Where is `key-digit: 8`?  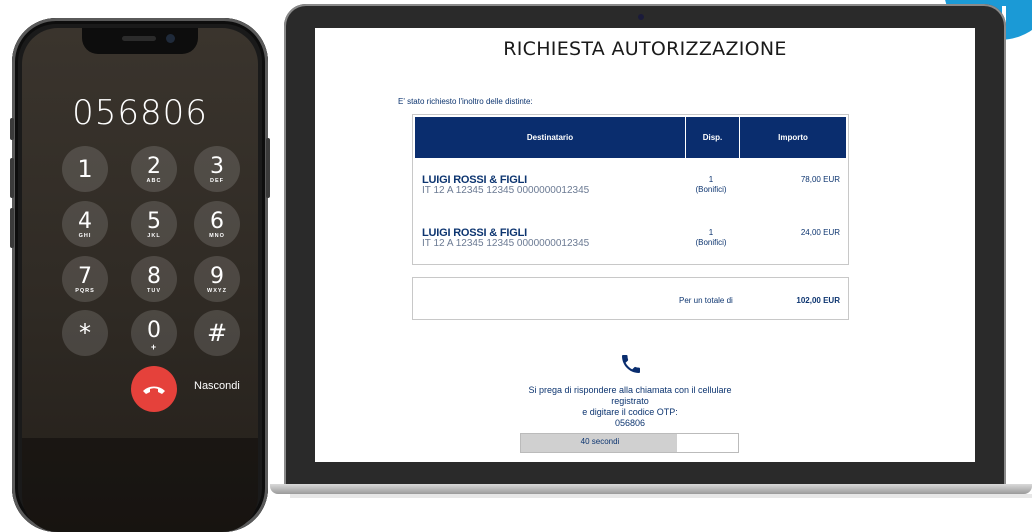
key-digit: 8 is located at coordinates (154, 276).